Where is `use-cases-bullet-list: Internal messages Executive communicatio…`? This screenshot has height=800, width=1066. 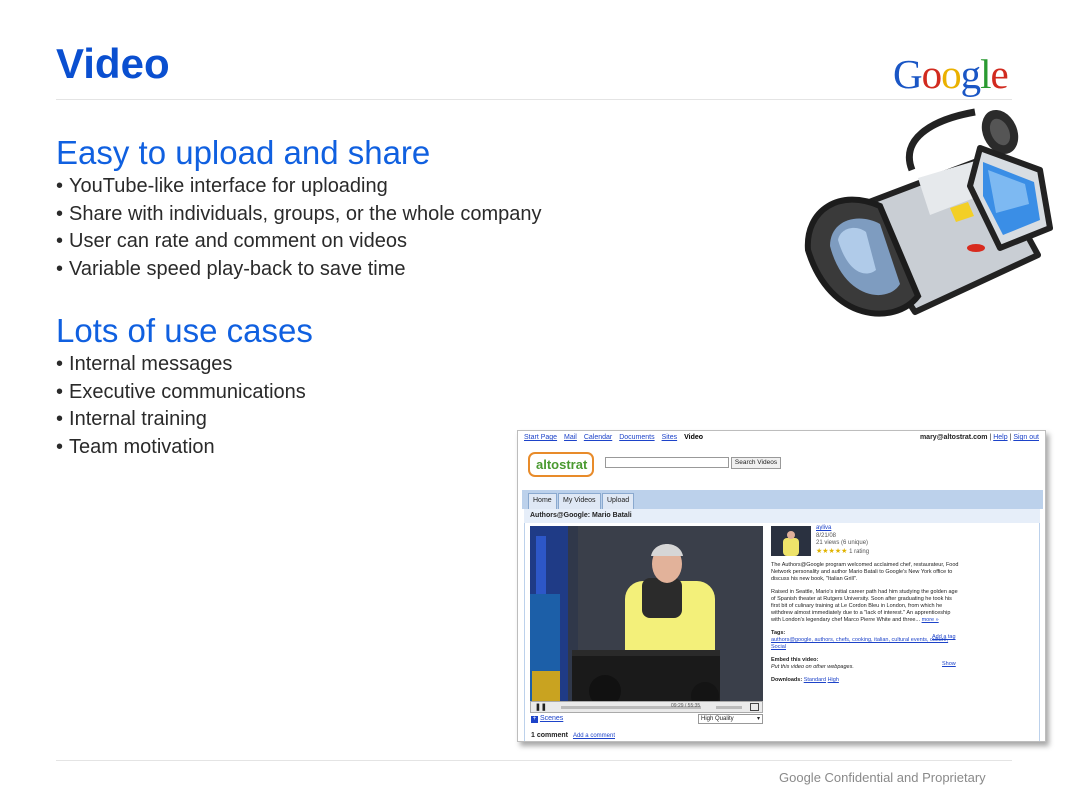
use-cases-bullet-list: Internal messages Executive communicatio… is located at coordinates (181, 406).